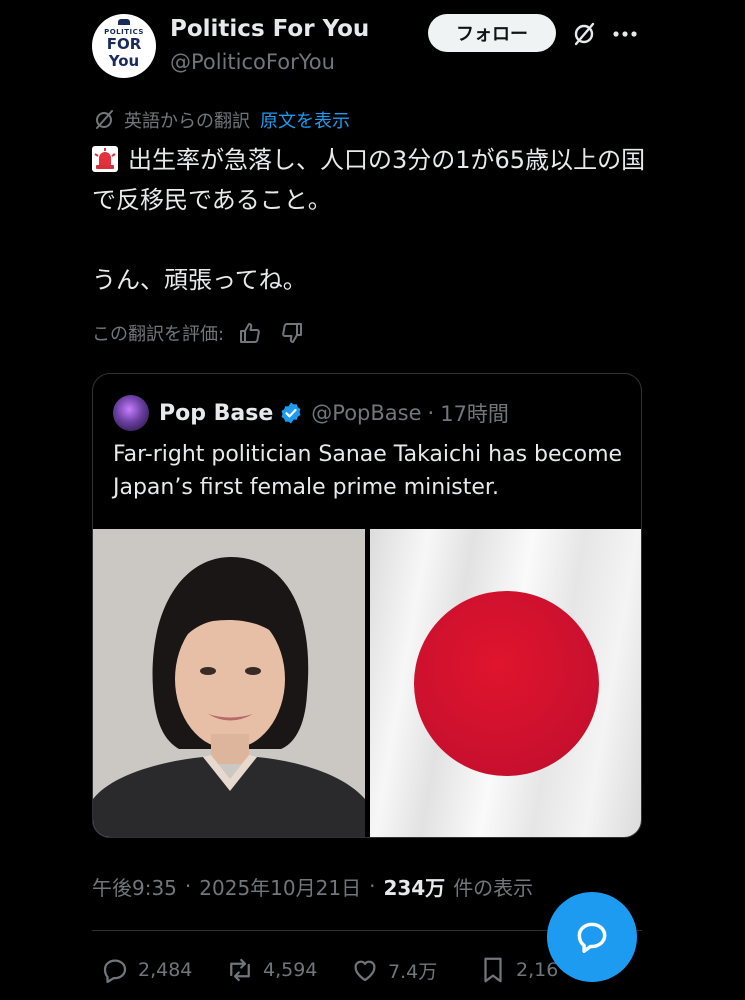  Describe the element at coordinates (492, 33) in the screenshot. I see `follow-button: フォロー` at that location.